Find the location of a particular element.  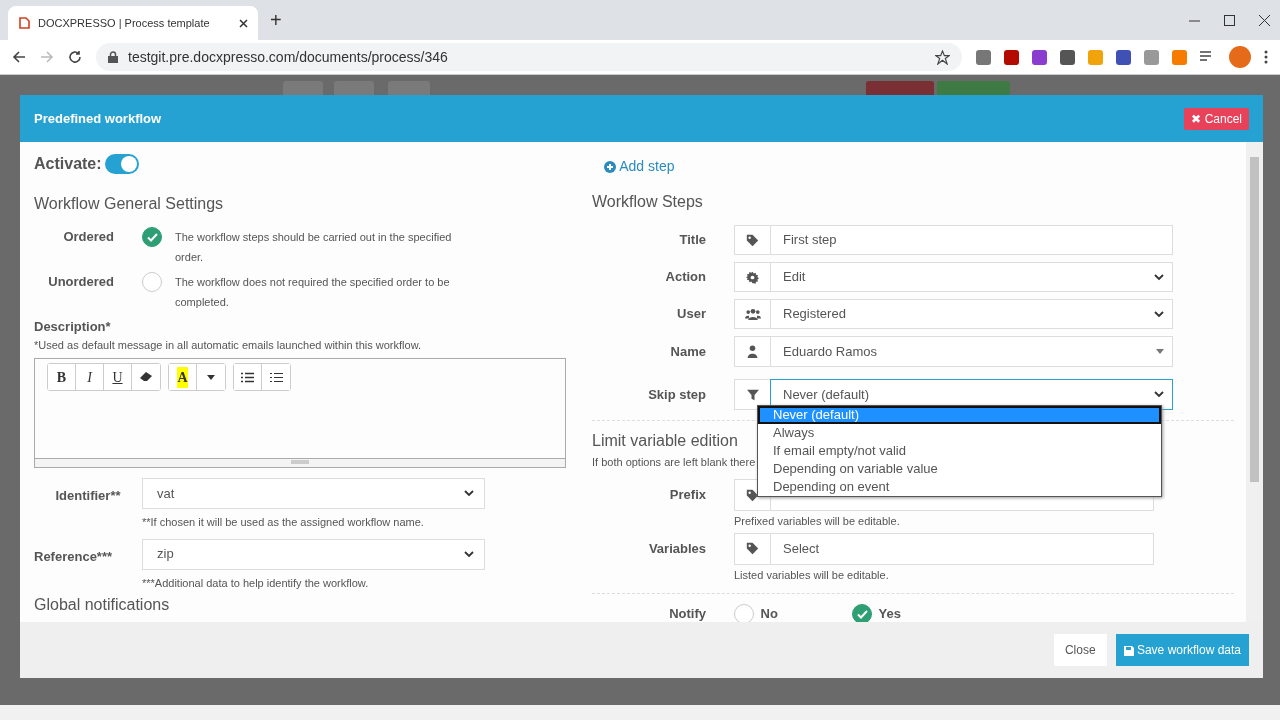

hint-text: *Used as default message in all automatic emails launched within this workflow. is located at coordinates (228, 345).